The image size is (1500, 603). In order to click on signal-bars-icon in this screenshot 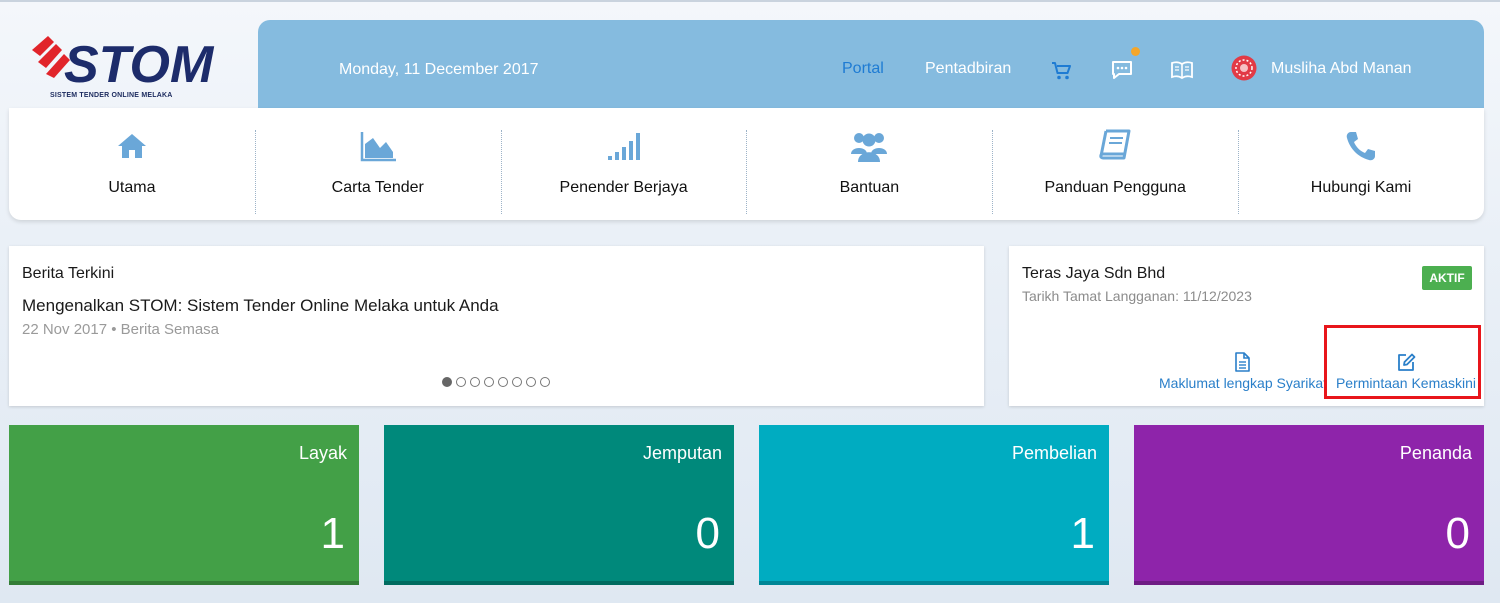, I will do `click(623, 146)`.